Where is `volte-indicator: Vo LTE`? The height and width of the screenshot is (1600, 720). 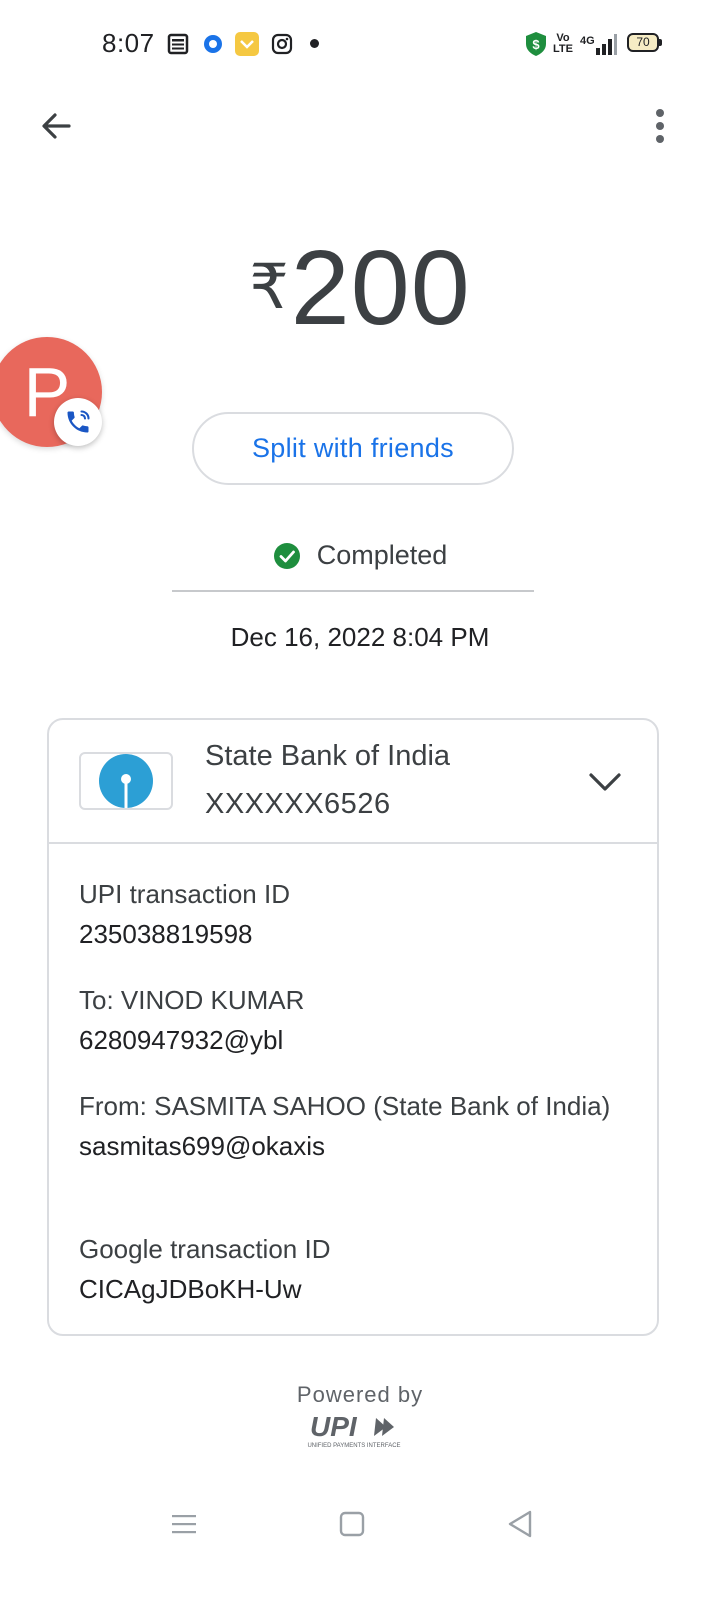 volte-indicator: Vo LTE is located at coordinates (563, 43).